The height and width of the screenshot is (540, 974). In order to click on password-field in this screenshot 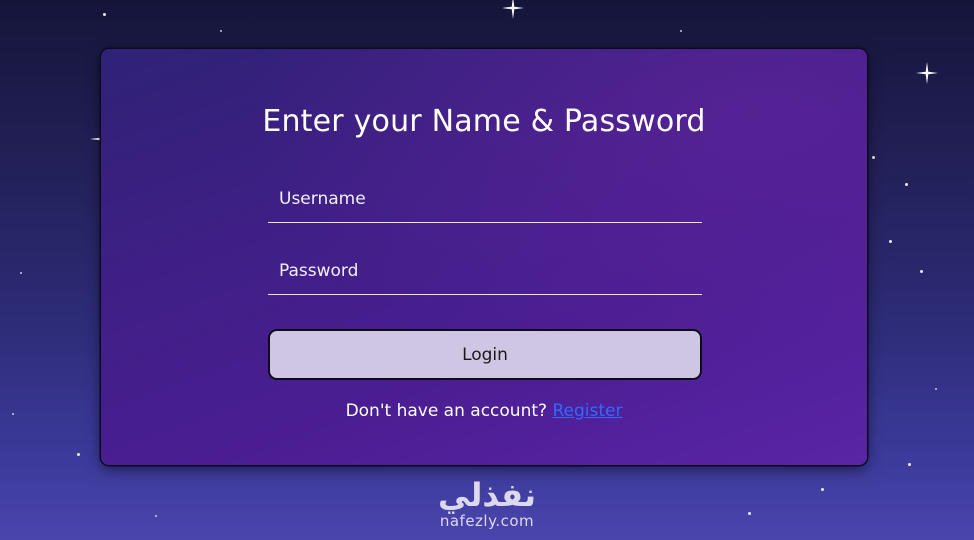, I will do `click(485, 271)`.